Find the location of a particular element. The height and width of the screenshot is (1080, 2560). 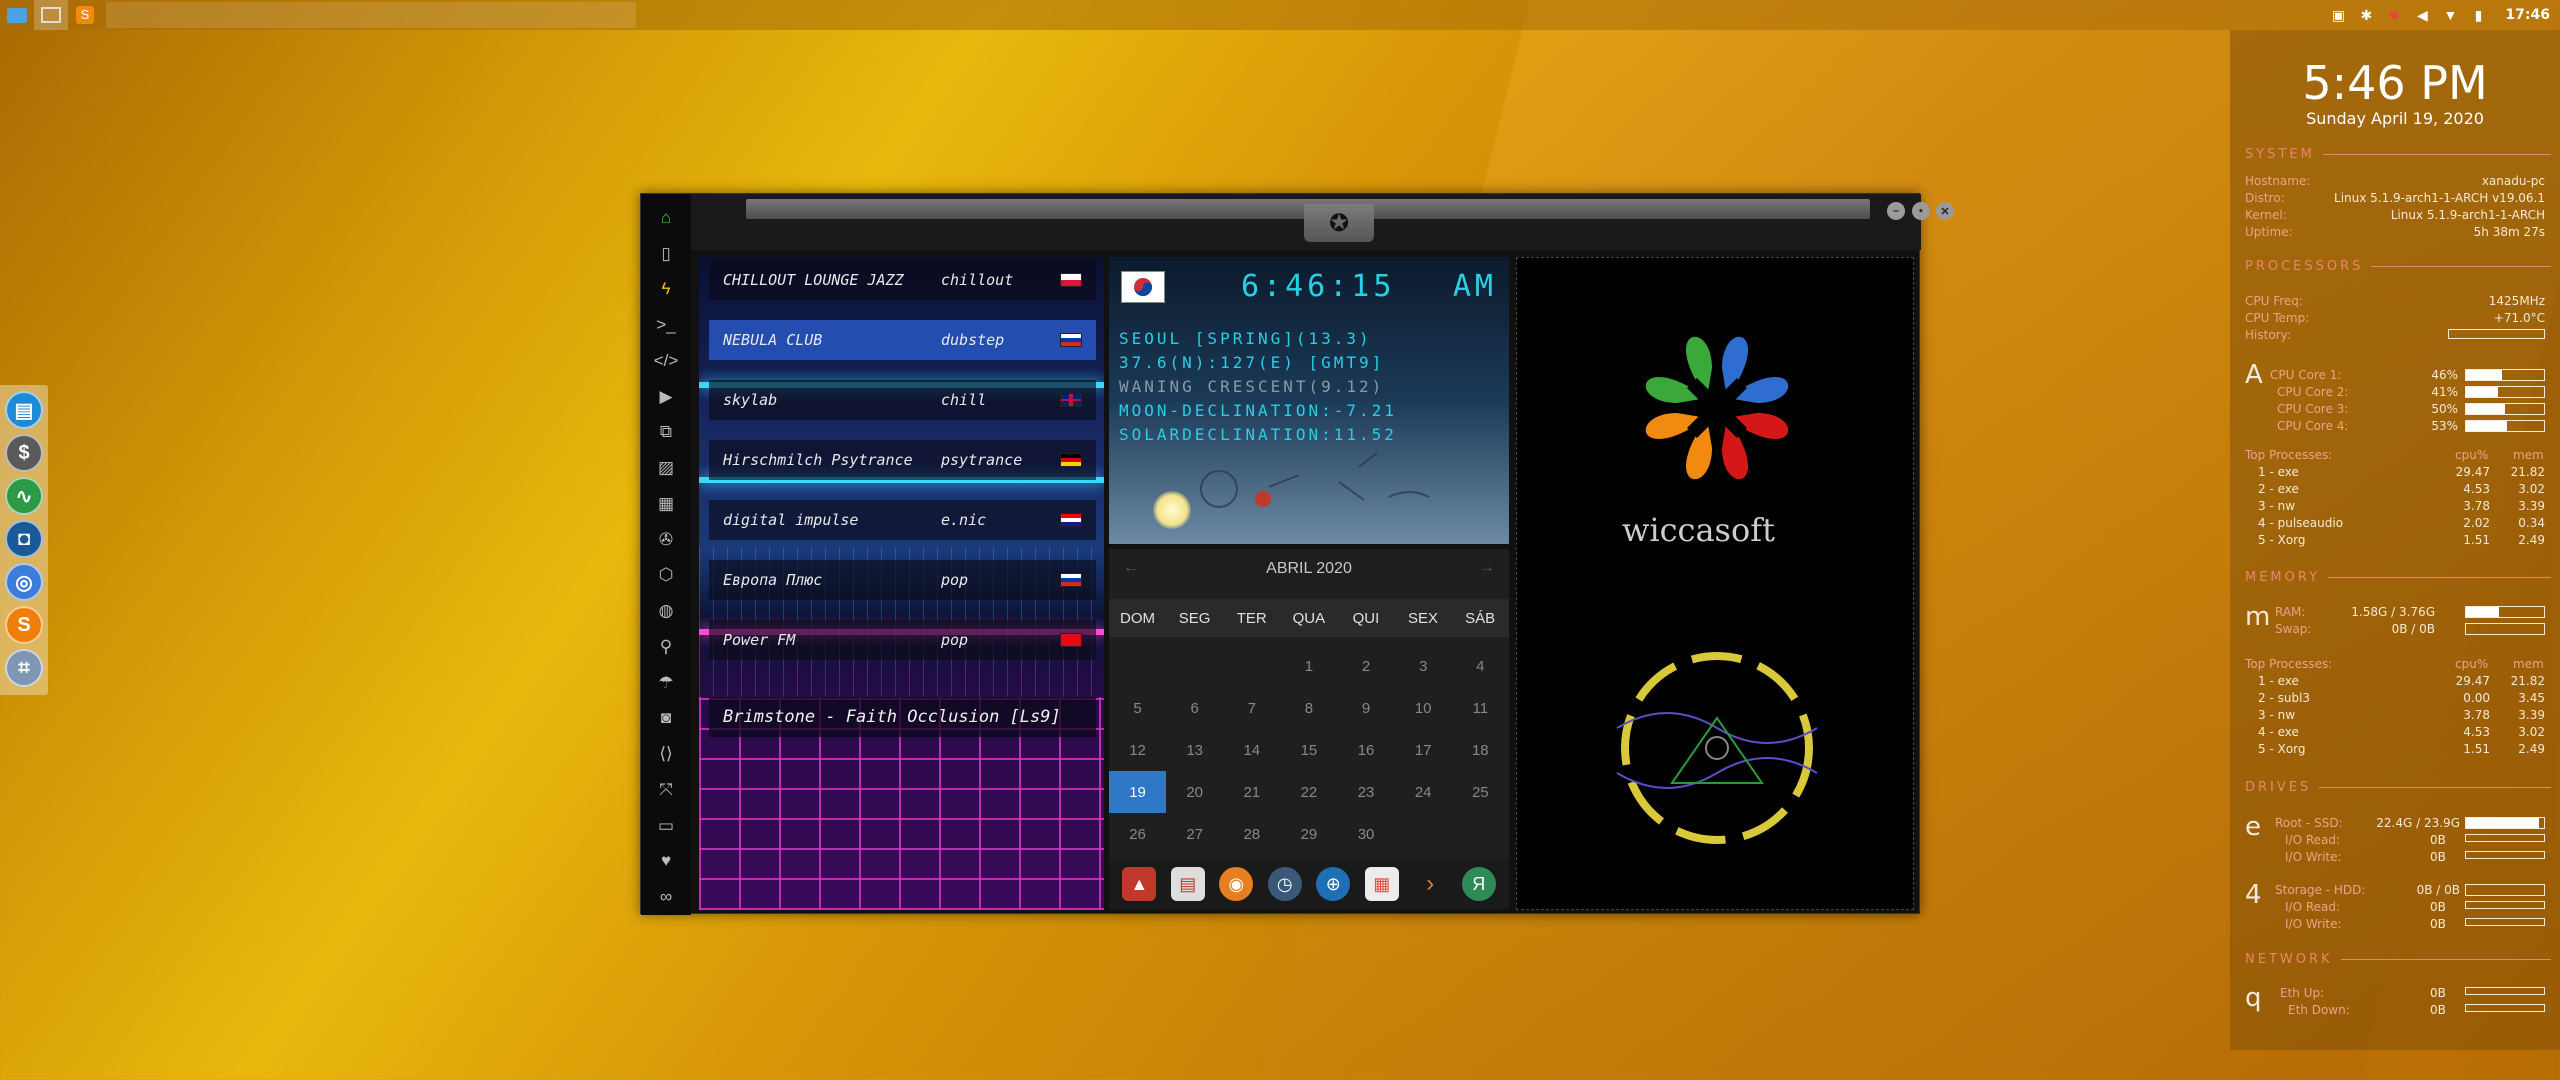

system-monitor-icon: ∿ is located at coordinates (24, 496).